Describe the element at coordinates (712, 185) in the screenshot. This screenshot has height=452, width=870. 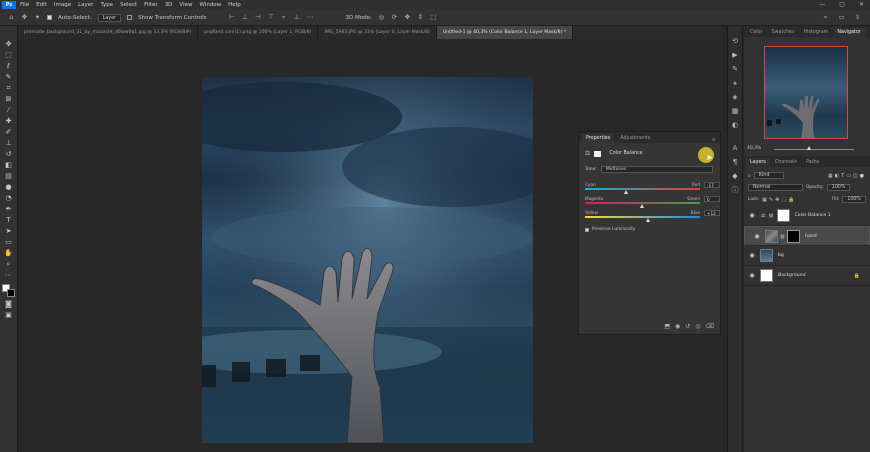
I see `slider-value-input: -17` at that location.